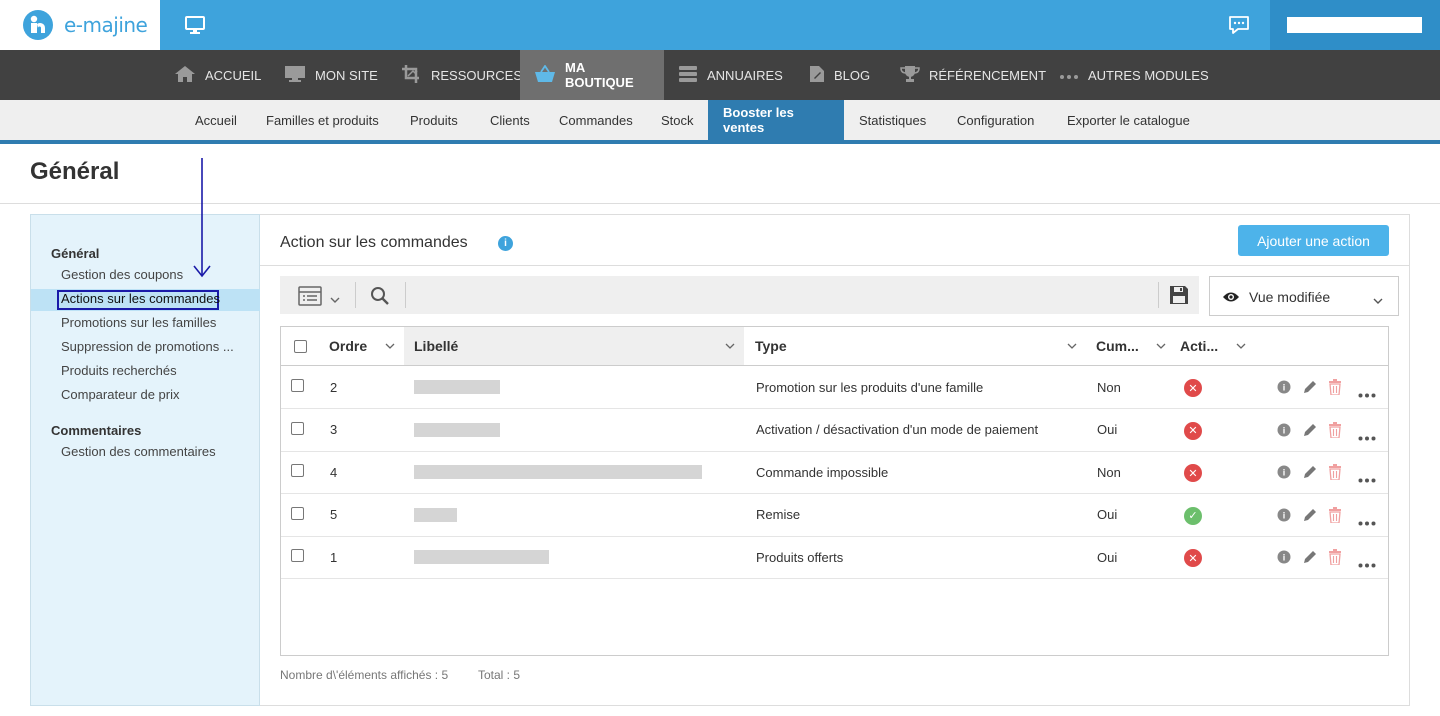 The image size is (1440, 716). What do you see at coordinates (758, 120) in the screenshot?
I see `sub-nav-label: Booster les ventes` at bounding box center [758, 120].